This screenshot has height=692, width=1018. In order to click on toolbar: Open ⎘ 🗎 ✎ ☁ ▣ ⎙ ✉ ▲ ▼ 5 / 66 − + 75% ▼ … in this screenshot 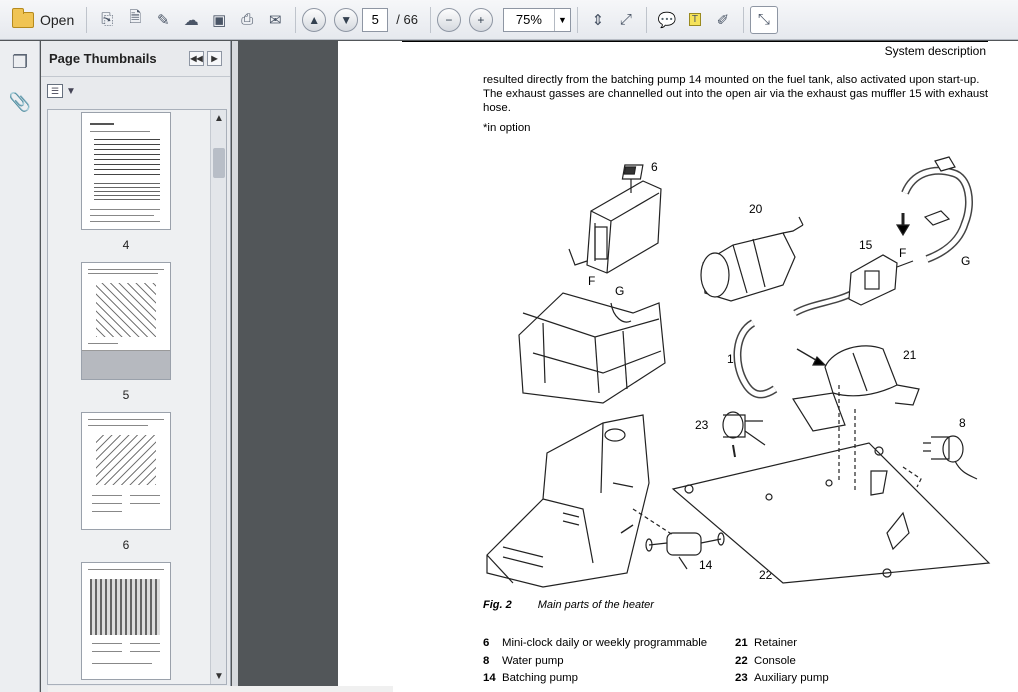, I will do `click(509, 20)`.